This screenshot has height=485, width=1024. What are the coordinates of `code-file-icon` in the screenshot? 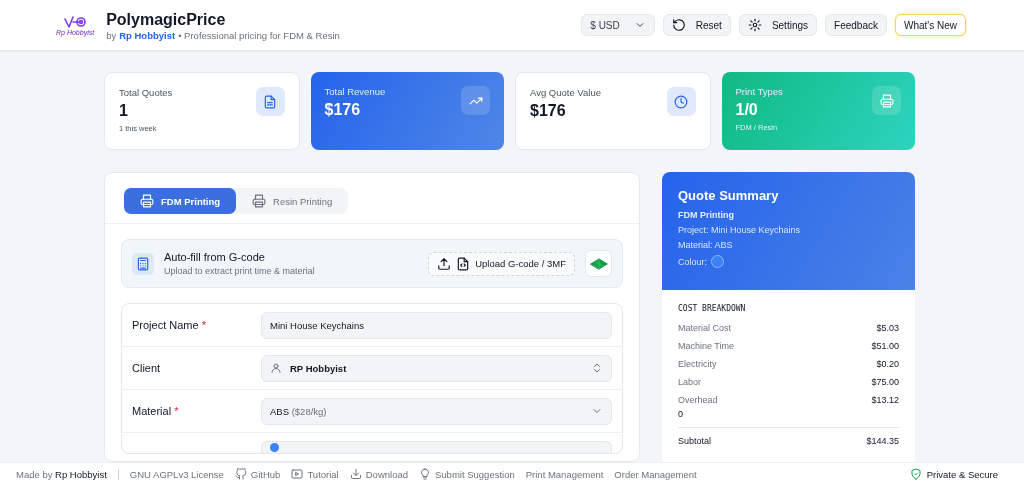 It's located at (463, 263).